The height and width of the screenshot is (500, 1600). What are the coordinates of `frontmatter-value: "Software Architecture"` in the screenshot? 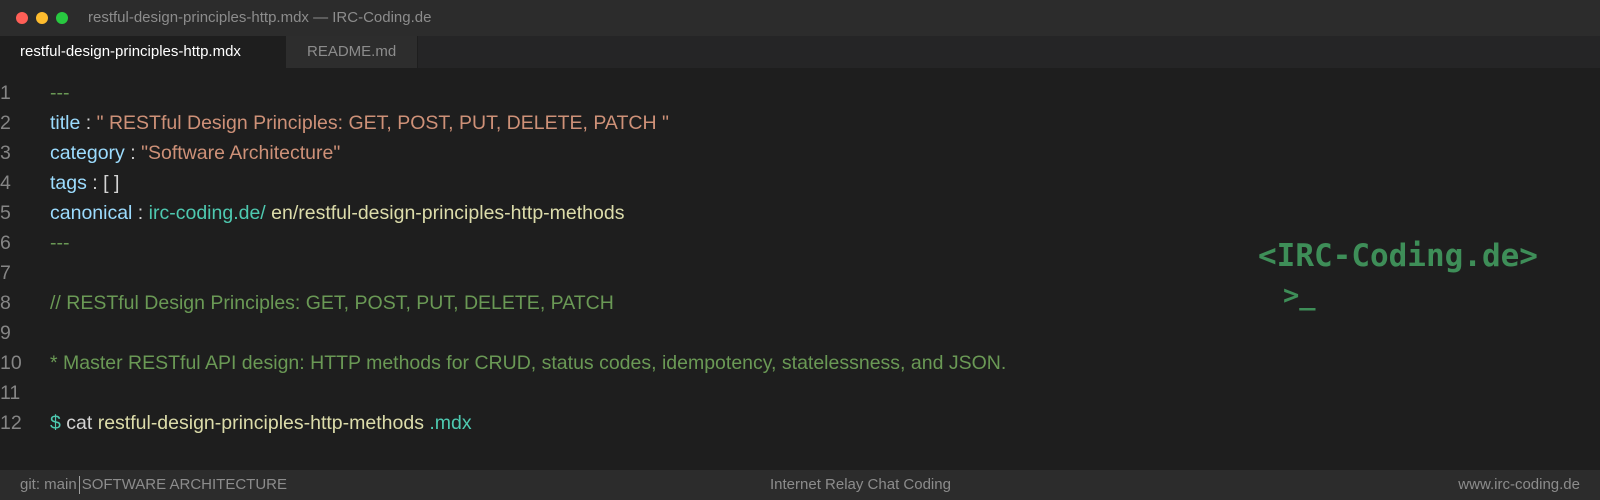 It's located at (241, 153).